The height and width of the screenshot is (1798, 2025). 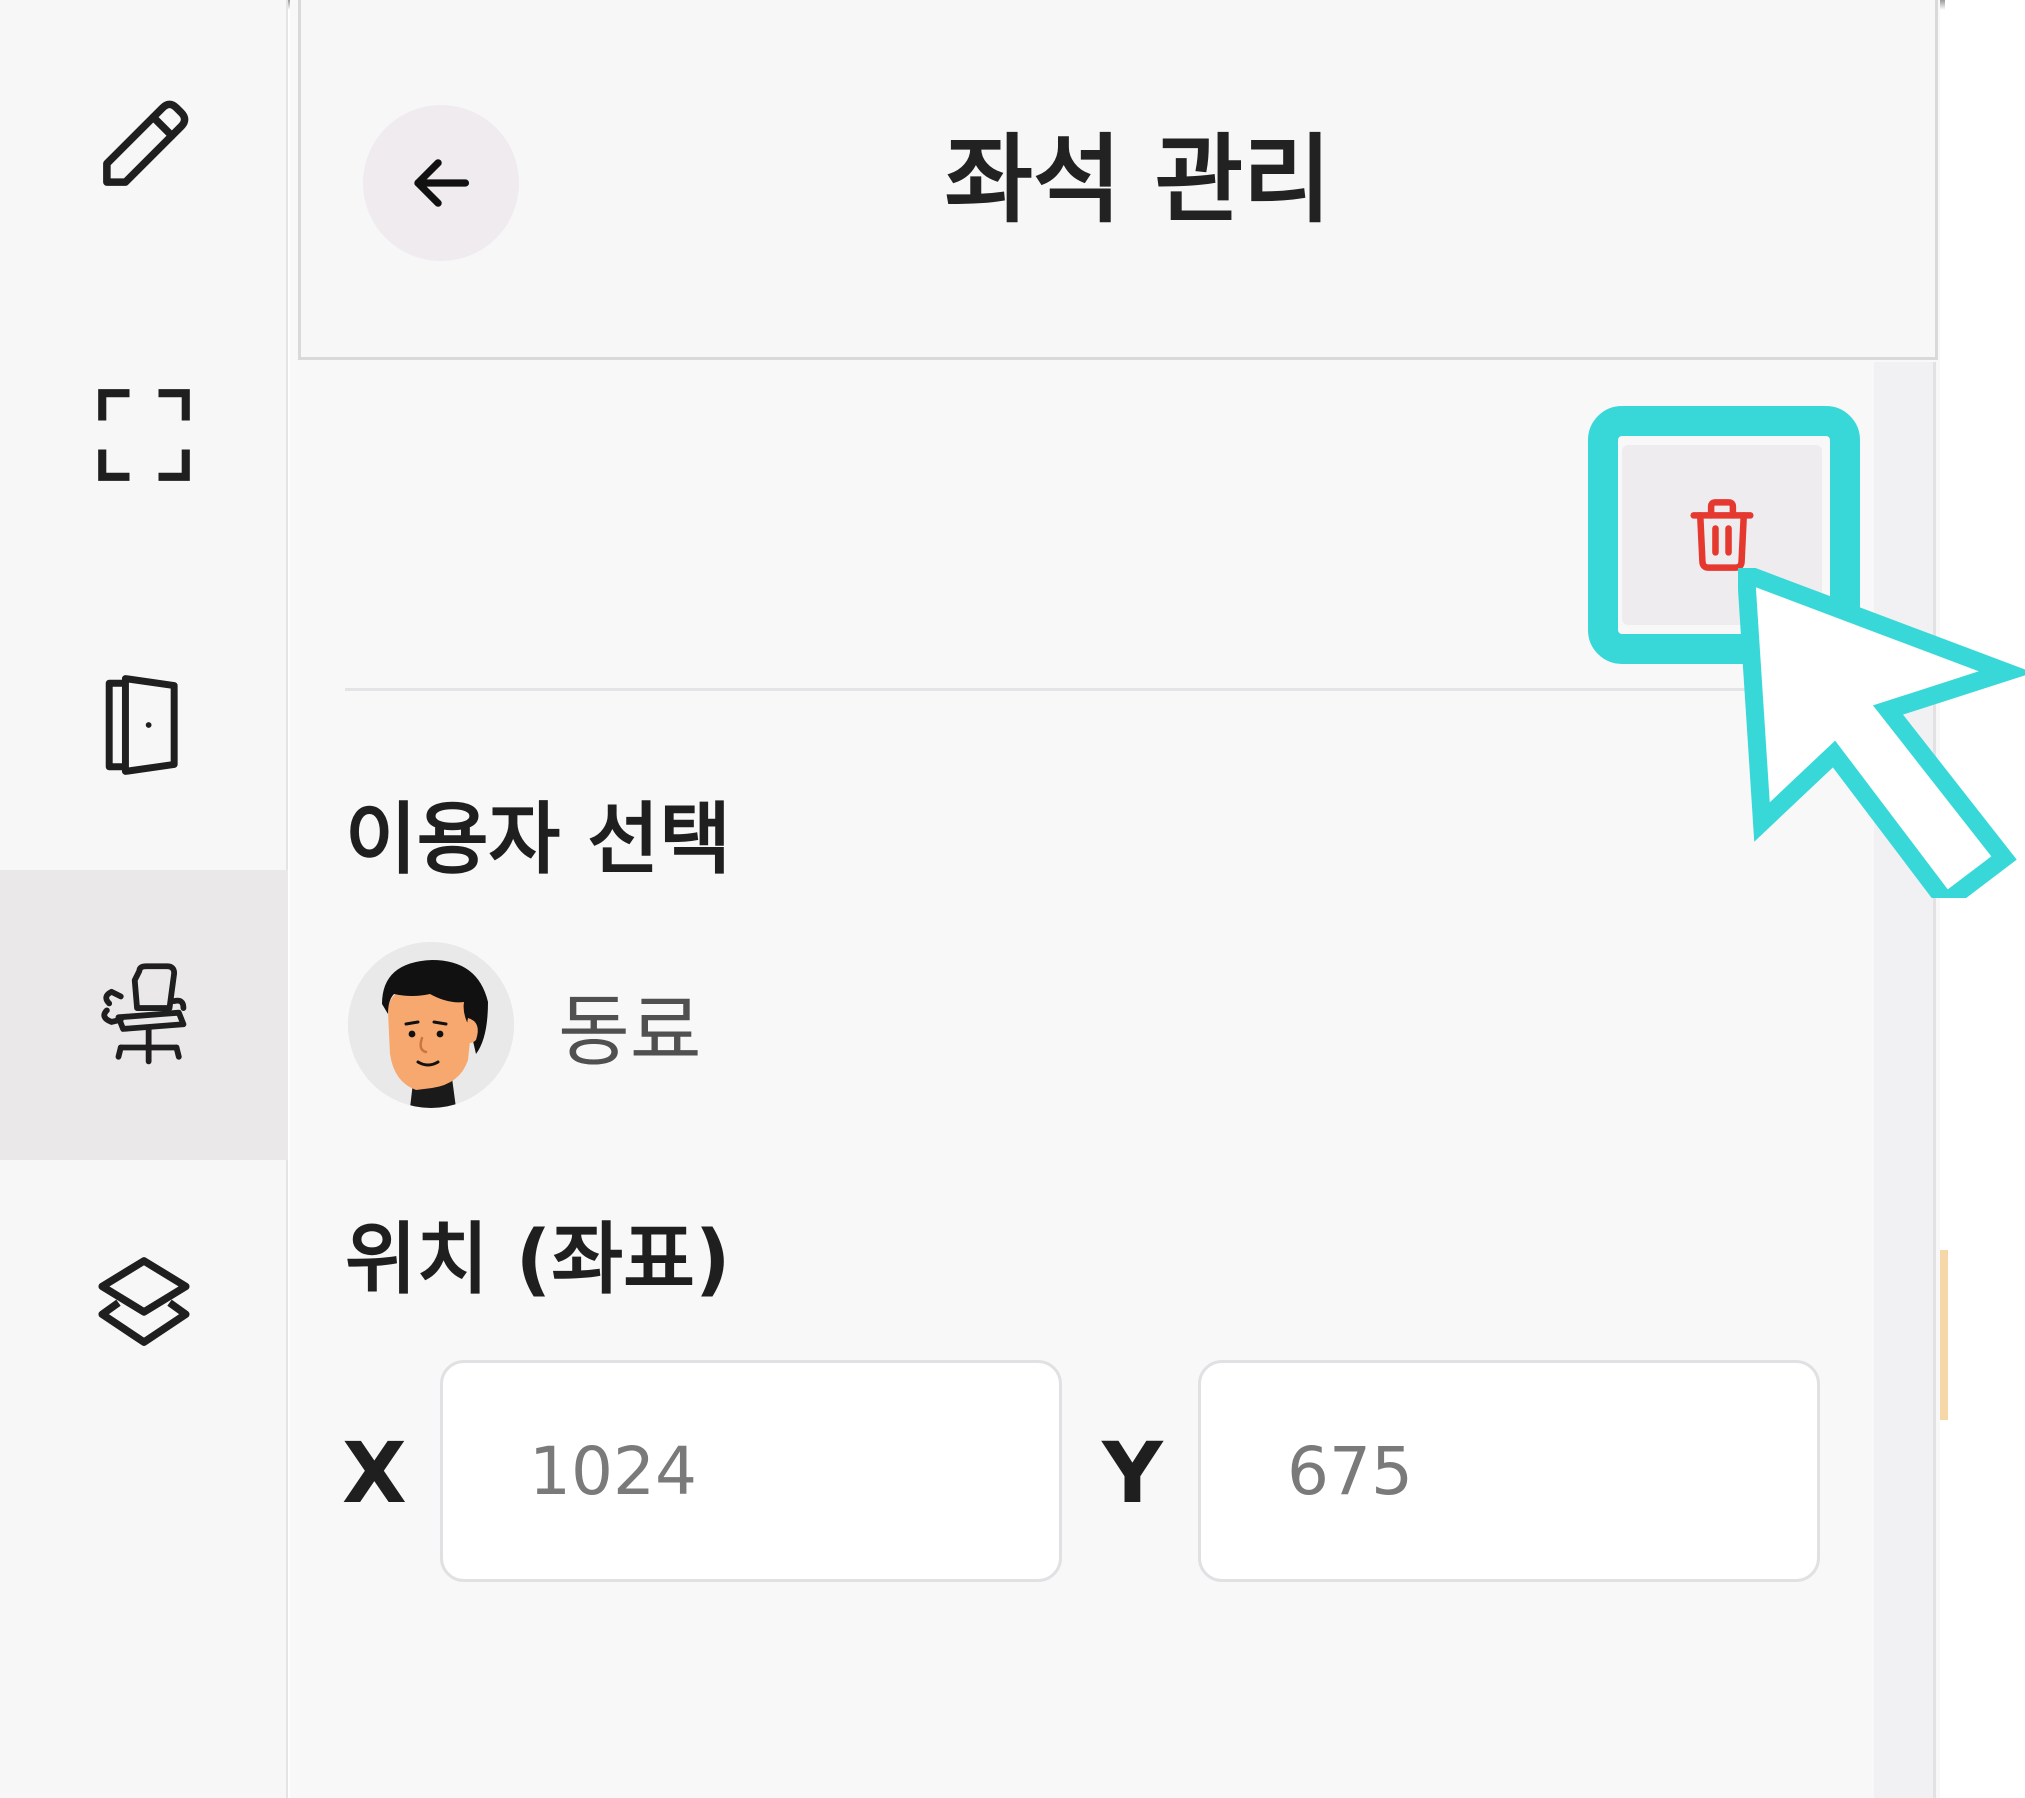 What do you see at coordinates (1509, 1471) in the screenshot?
I see `y-coordinate-input` at bounding box center [1509, 1471].